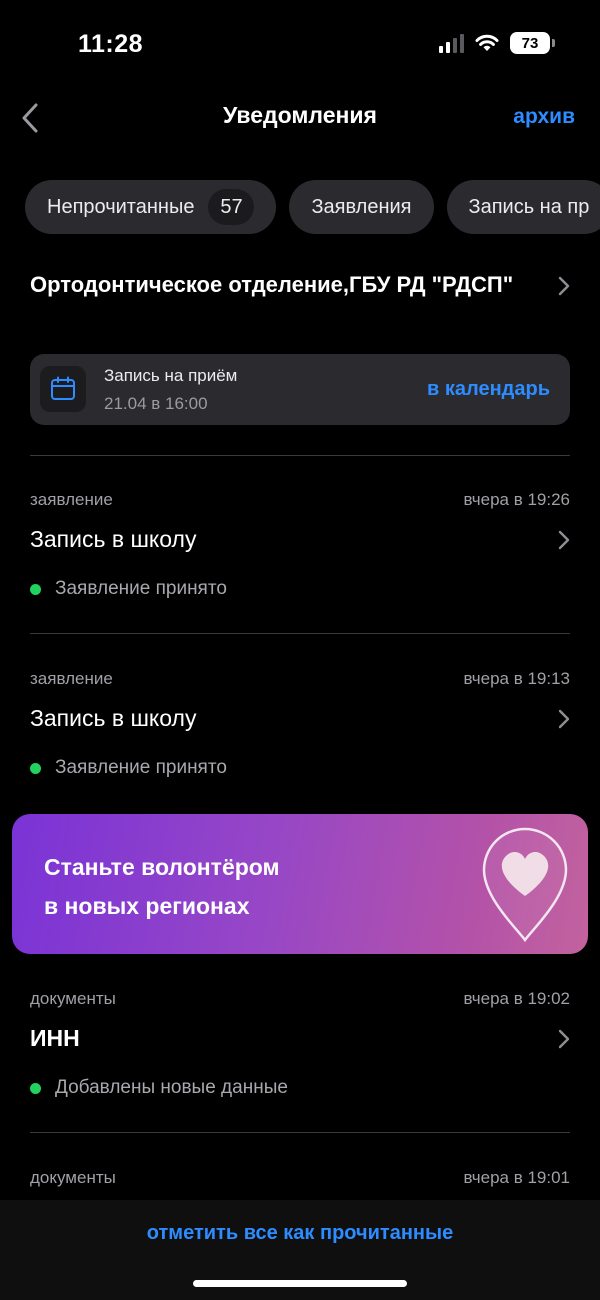 This screenshot has height=1300, width=600. I want to click on page-title: Уведомления, so click(300, 115).